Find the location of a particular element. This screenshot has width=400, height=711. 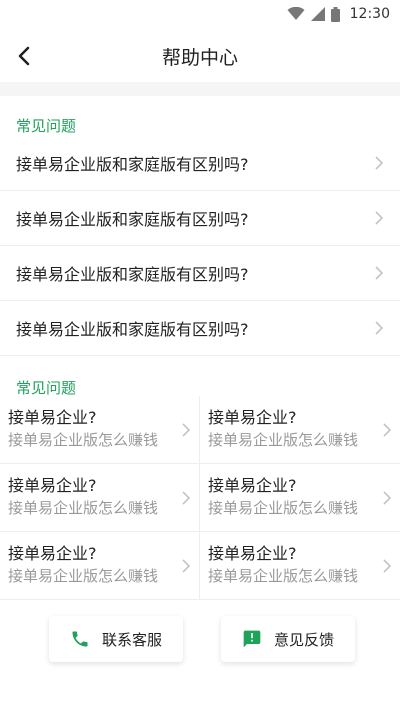

wifi-icon is located at coordinates (296, 13).